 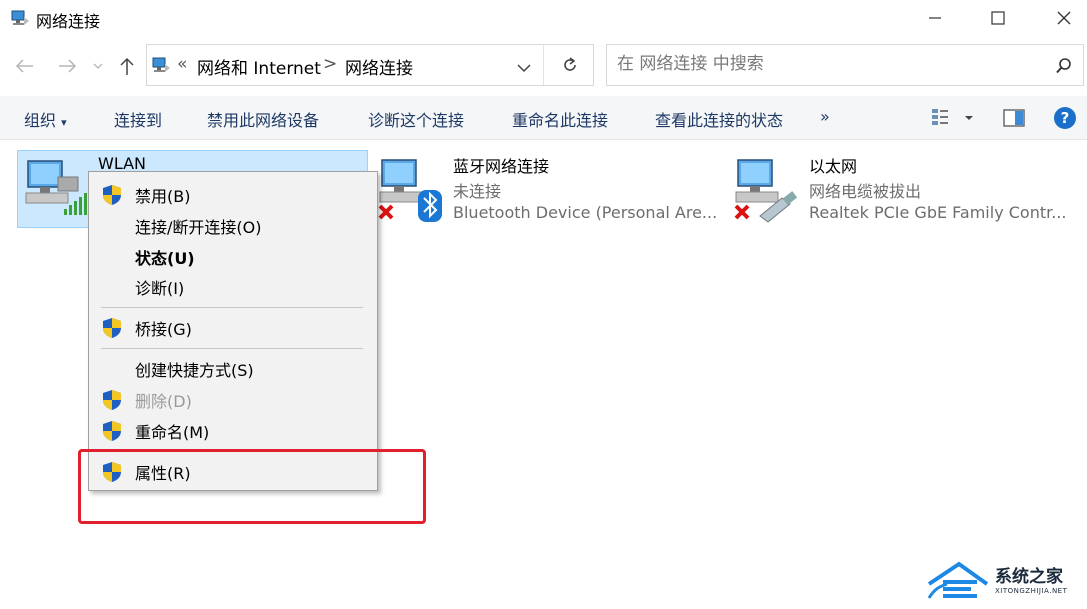 I want to click on ethernet-adapter-icon, so click(x=766, y=191).